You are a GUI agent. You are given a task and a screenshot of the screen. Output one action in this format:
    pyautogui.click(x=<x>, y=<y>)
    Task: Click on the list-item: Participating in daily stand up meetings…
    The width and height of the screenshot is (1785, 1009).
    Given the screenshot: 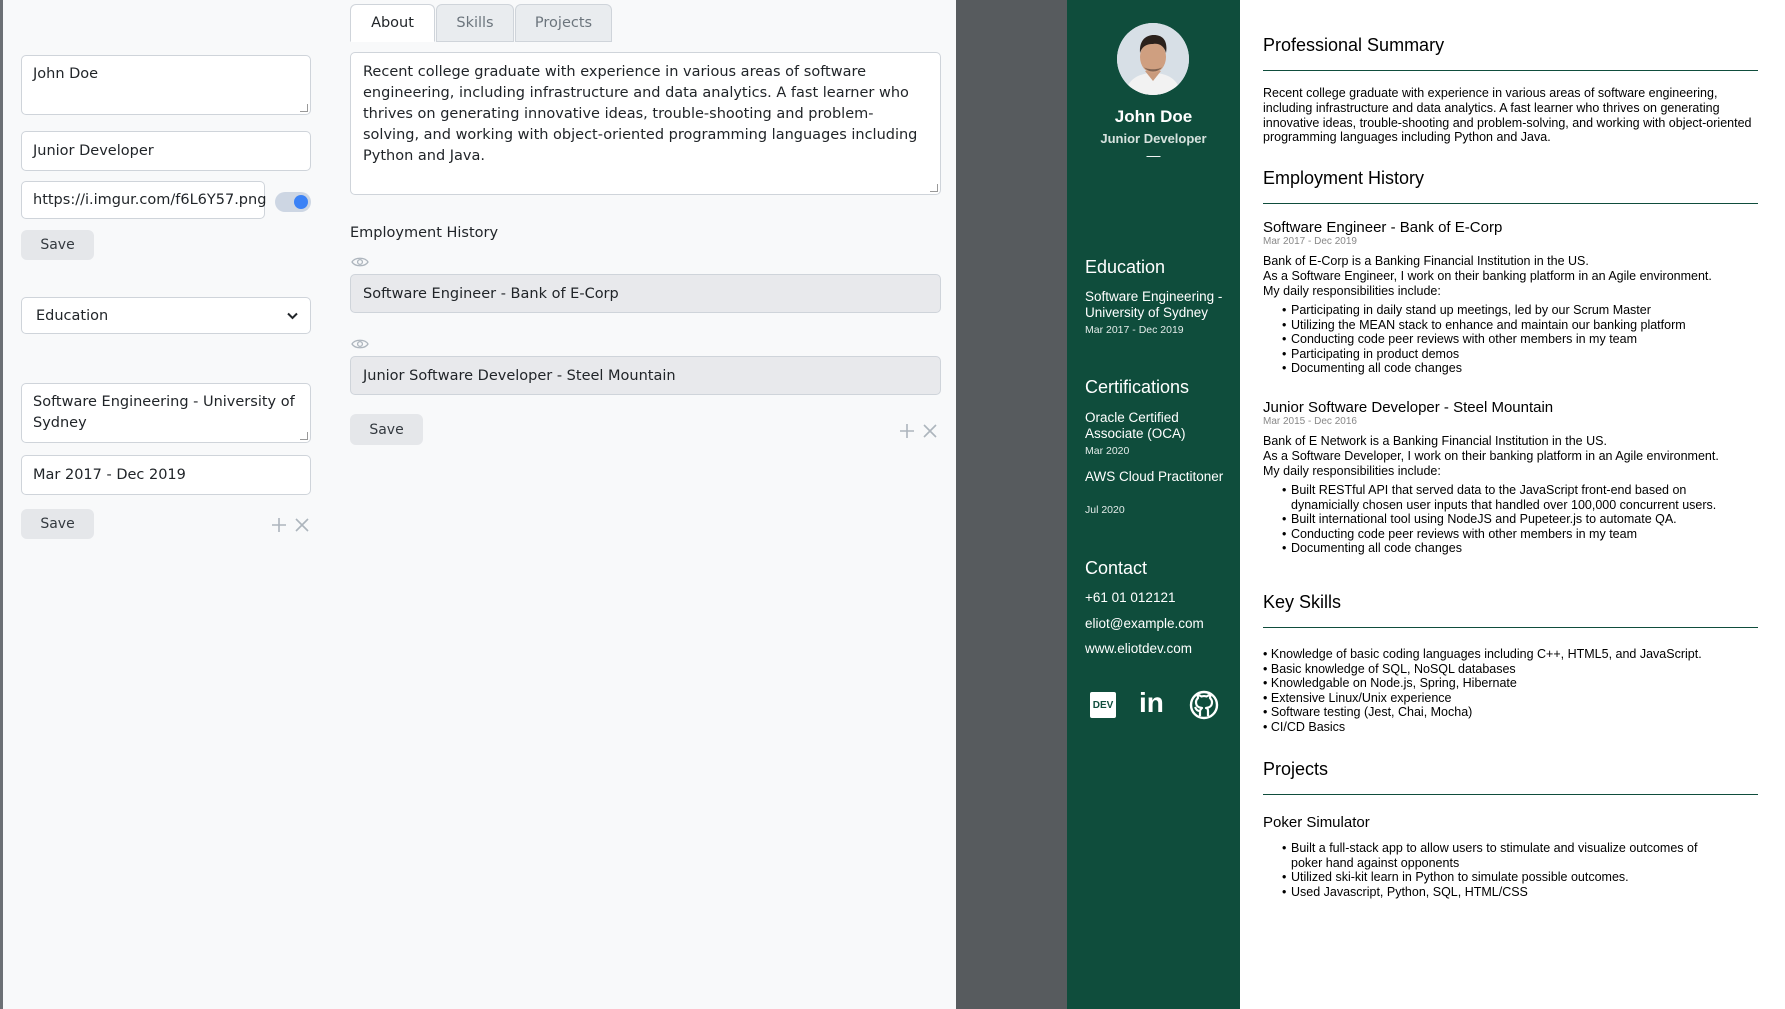 What is the action you would take?
    pyautogui.click(x=1517, y=310)
    